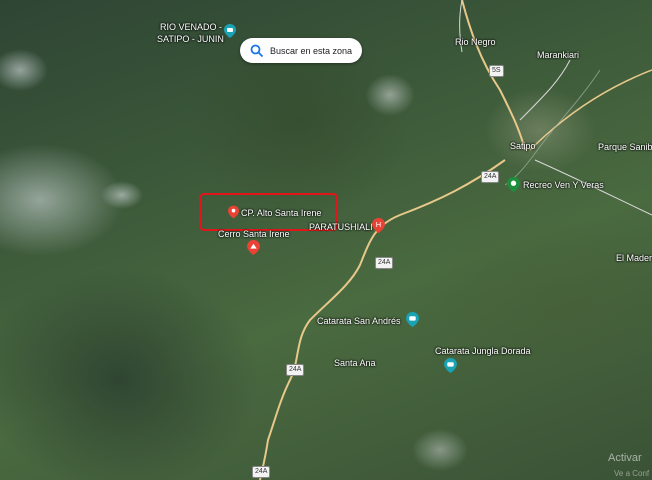 This screenshot has width=652, height=480. What do you see at coordinates (625, 147) in the screenshot?
I see `place-label-parque: Parque Sanib` at bounding box center [625, 147].